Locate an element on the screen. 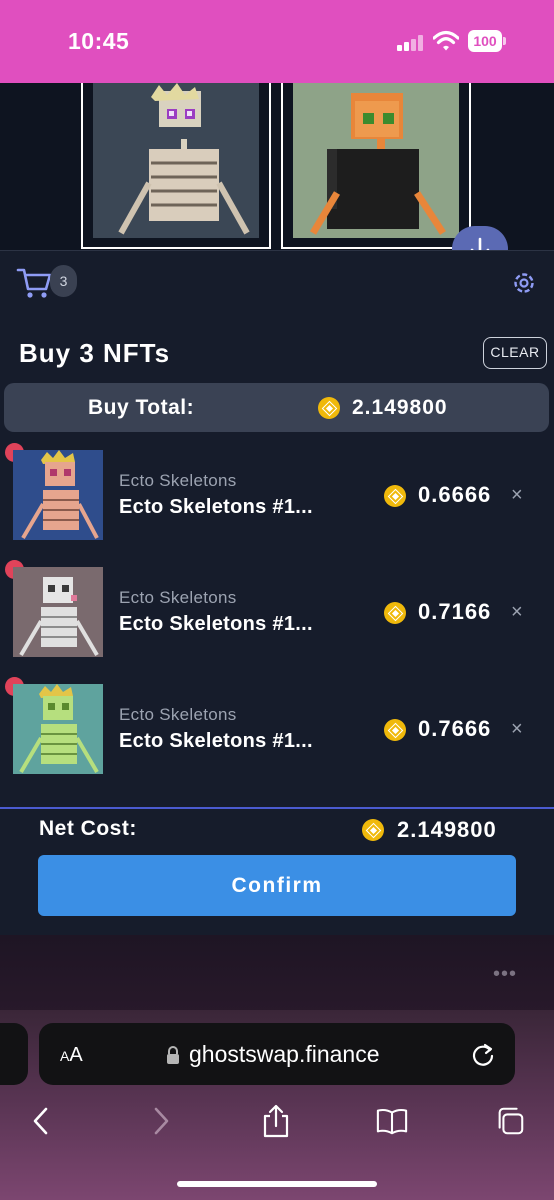 Image resolution: width=554 pixels, height=1200 pixels. cart-title: Buy 3 NFTs is located at coordinates (95, 353).